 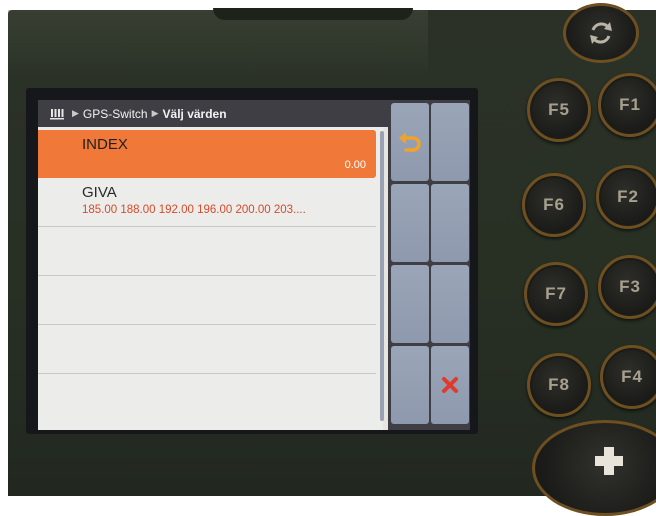 What do you see at coordinates (194, 113) in the screenshot?
I see `breadcrumb-item-current: Välj värden` at bounding box center [194, 113].